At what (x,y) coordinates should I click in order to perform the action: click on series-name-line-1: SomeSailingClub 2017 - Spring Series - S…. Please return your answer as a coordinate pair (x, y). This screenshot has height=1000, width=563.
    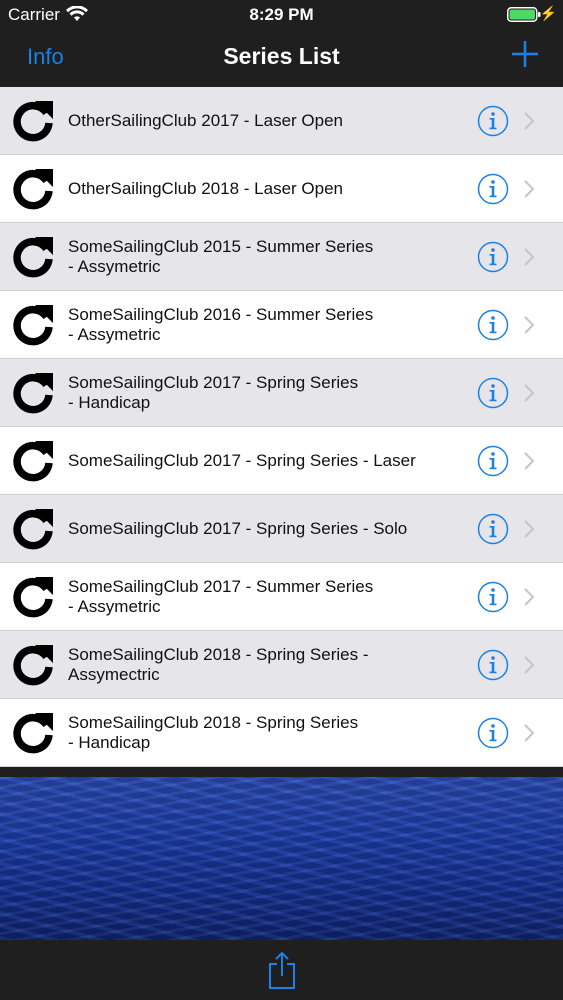
    Looking at the image, I should click on (238, 528).